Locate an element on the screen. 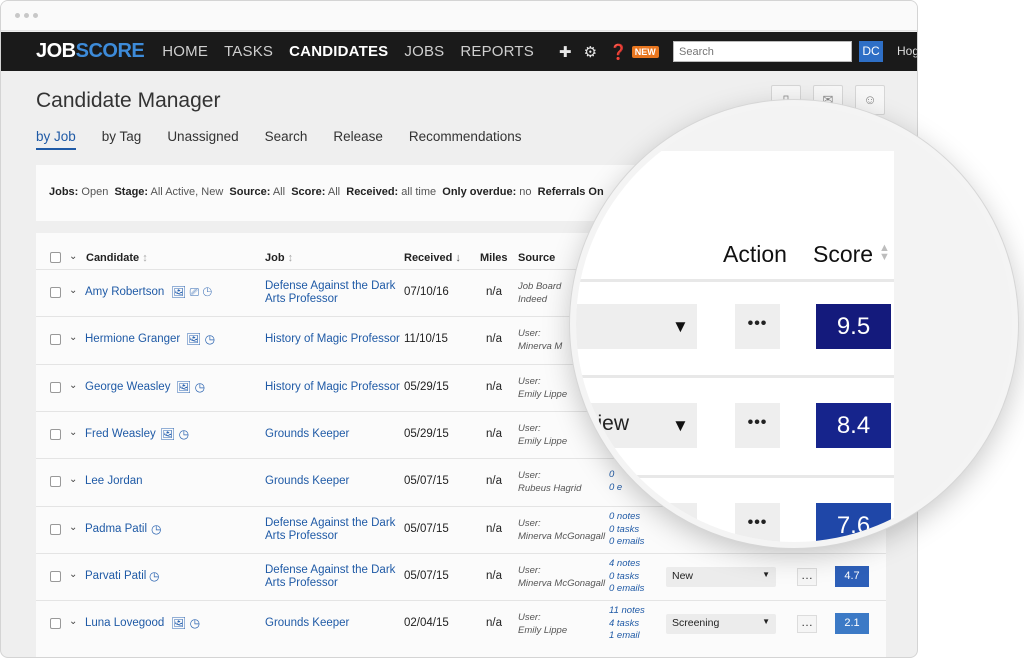  source-text: User: Emily Lippe is located at coordinates (543, 435).